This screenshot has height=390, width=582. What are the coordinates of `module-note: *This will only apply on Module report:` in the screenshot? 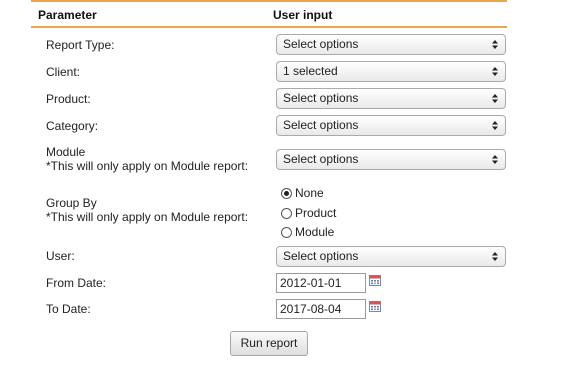 It's located at (147, 166).